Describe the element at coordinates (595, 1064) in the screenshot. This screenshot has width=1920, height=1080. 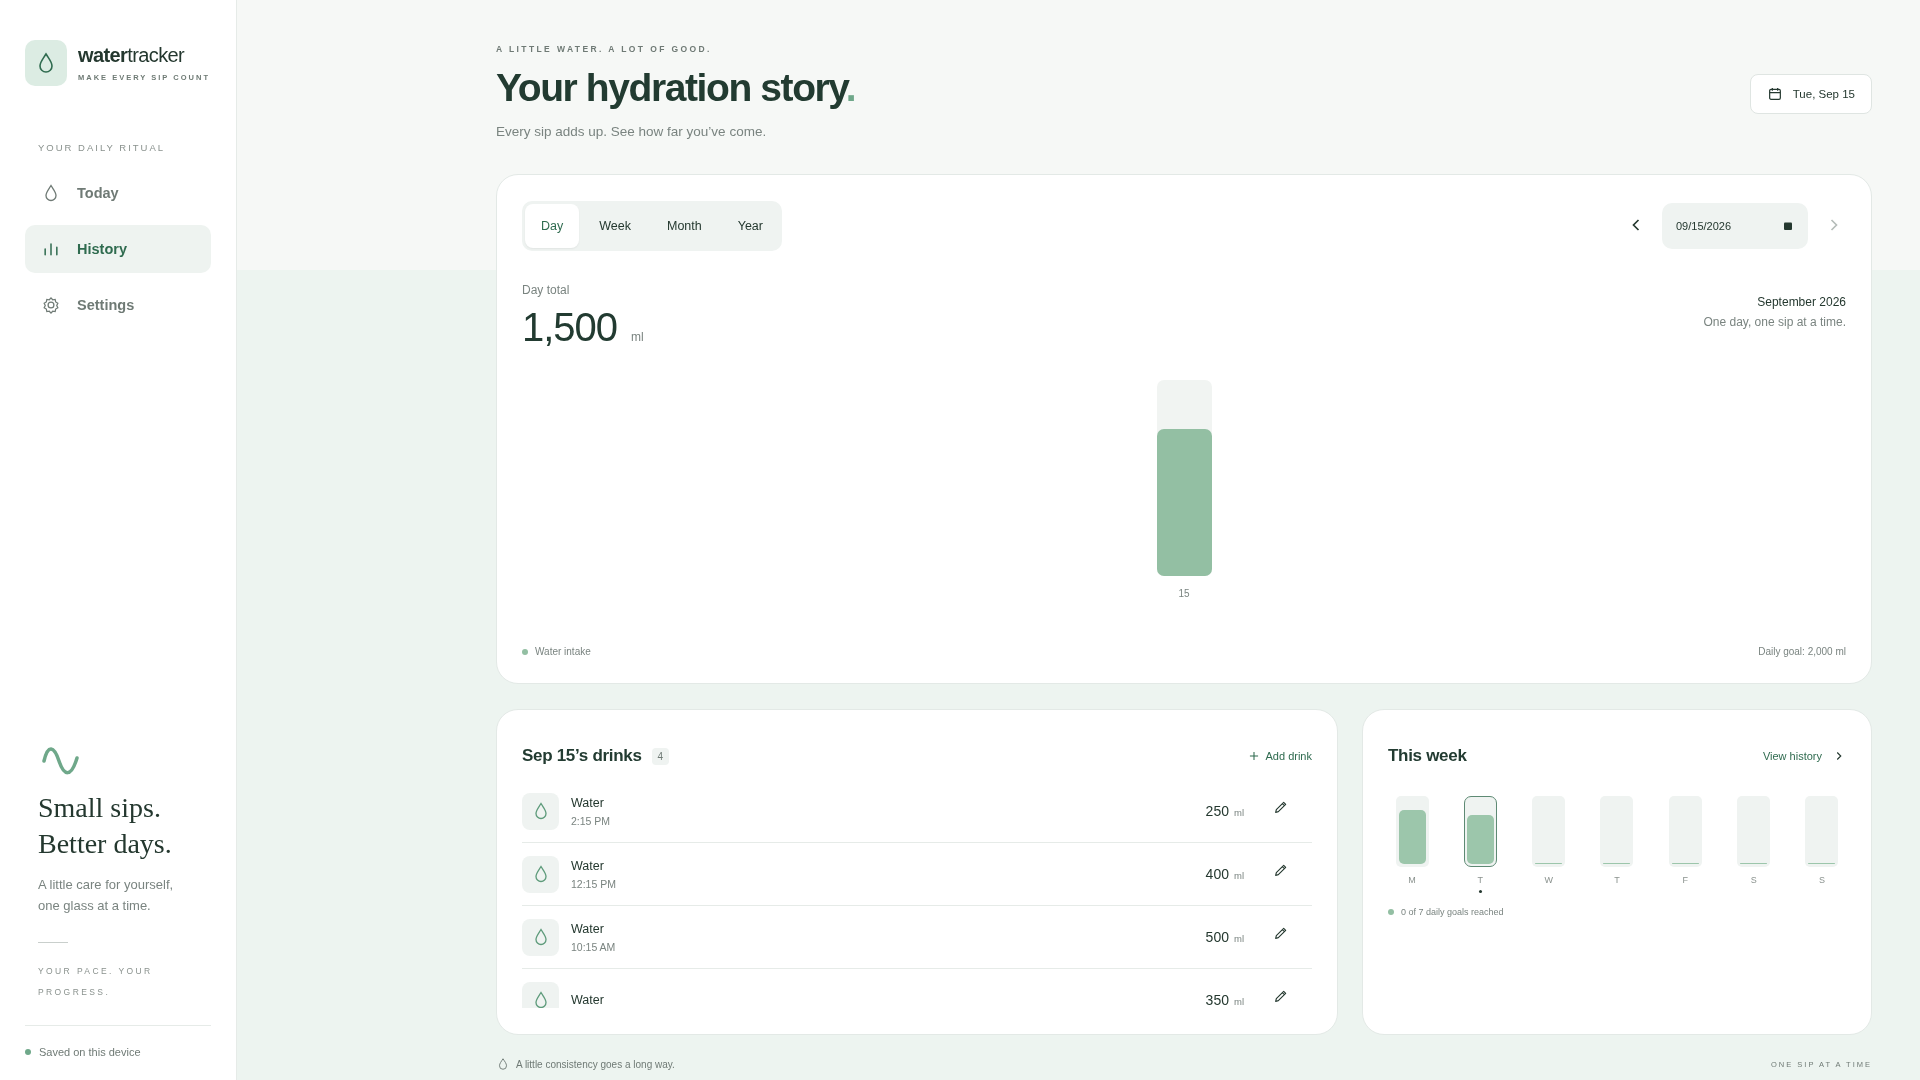
I see `footer-note: A little consistency goes a long way.` at that location.